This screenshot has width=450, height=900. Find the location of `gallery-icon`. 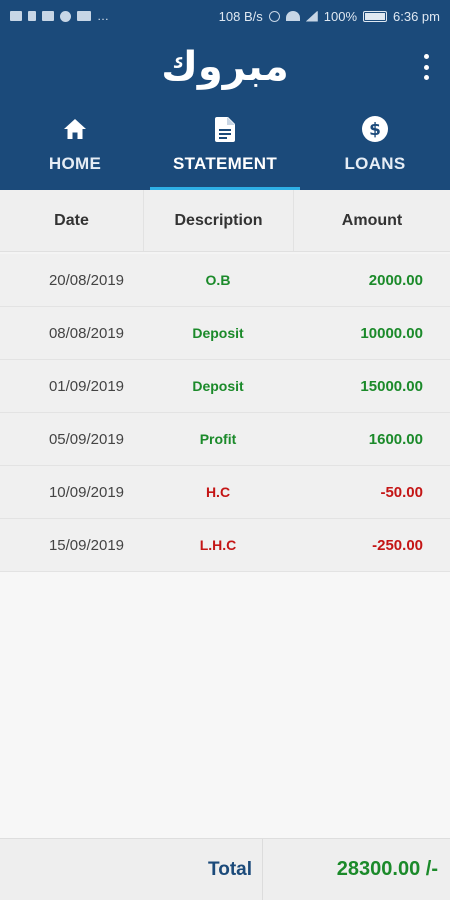

gallery-icon is located at coordinates (16, 16).